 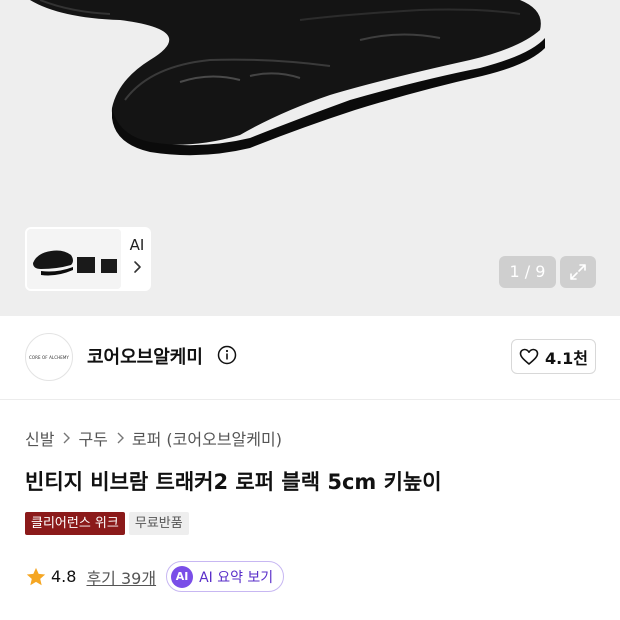 What do you see at coordinates (158, 523) in the screenshot?
I see `free-return-badge: 무료반품` at bounding box center [158, 523].